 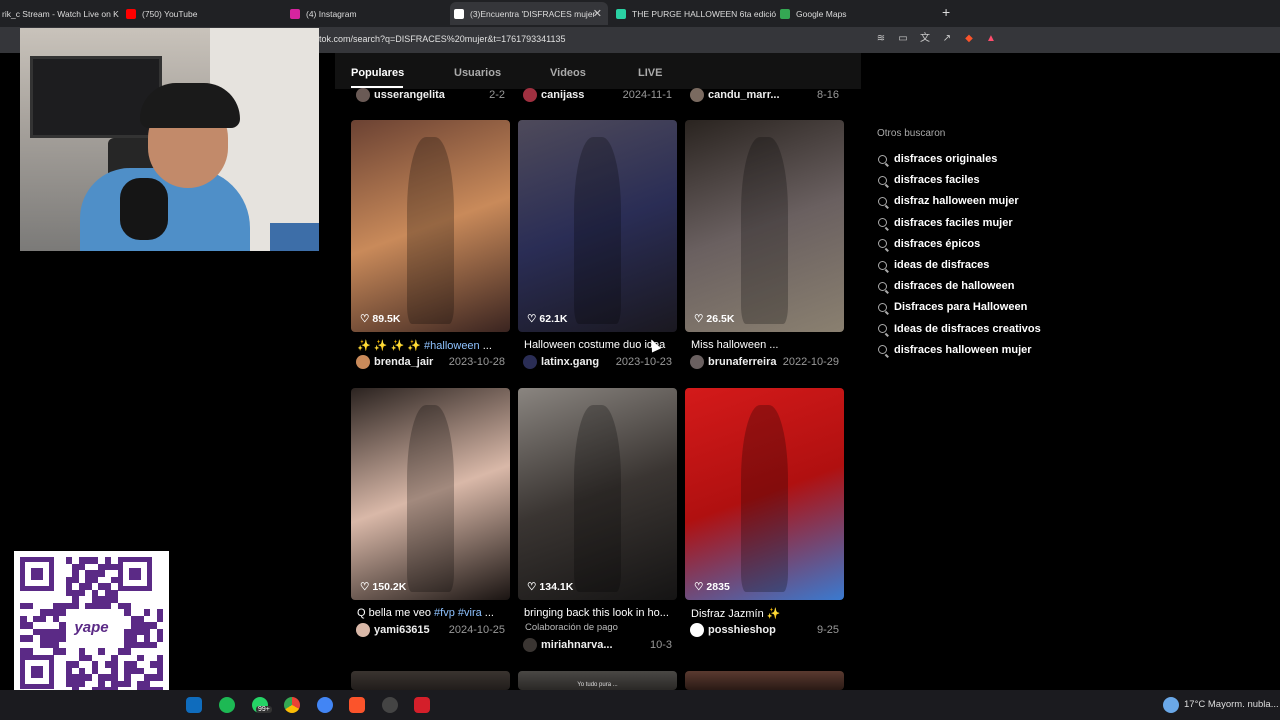 What do you see at coordinates (568, 73) in the screenshot?
I see `tab-videos: Videos` at bounding box center [568, 73].